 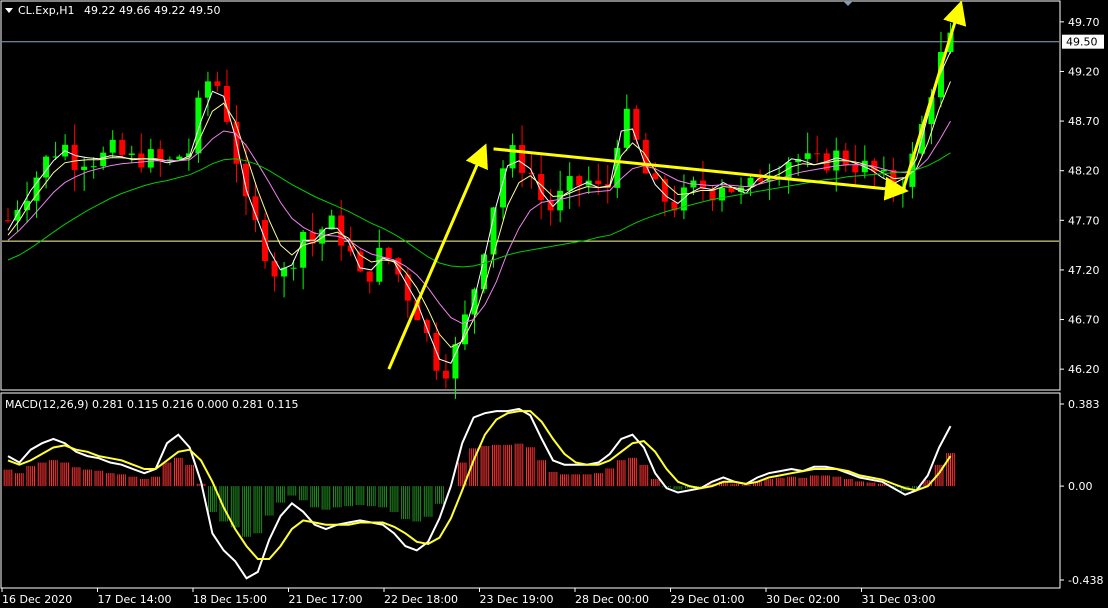 What do you see at coordinates (1084, 369) in the screenshot?
I see `price-tick-label: 46.20` at bounding box center [1084, 369].